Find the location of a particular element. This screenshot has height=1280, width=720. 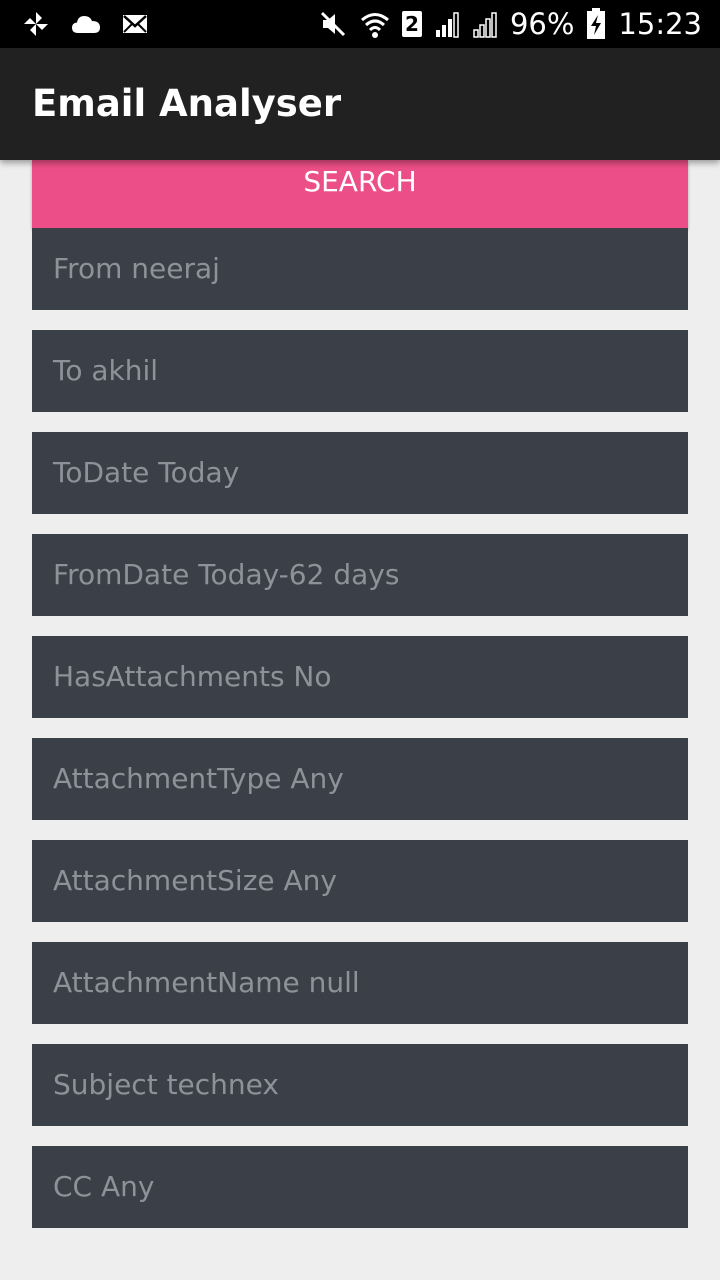

todate-field: ToDate Today is located at coordinates (360, 473).